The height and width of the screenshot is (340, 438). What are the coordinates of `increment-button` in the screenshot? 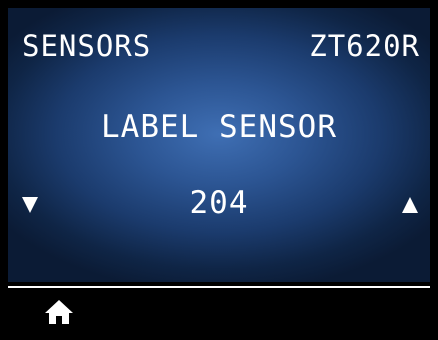 It's located at (410, 205).